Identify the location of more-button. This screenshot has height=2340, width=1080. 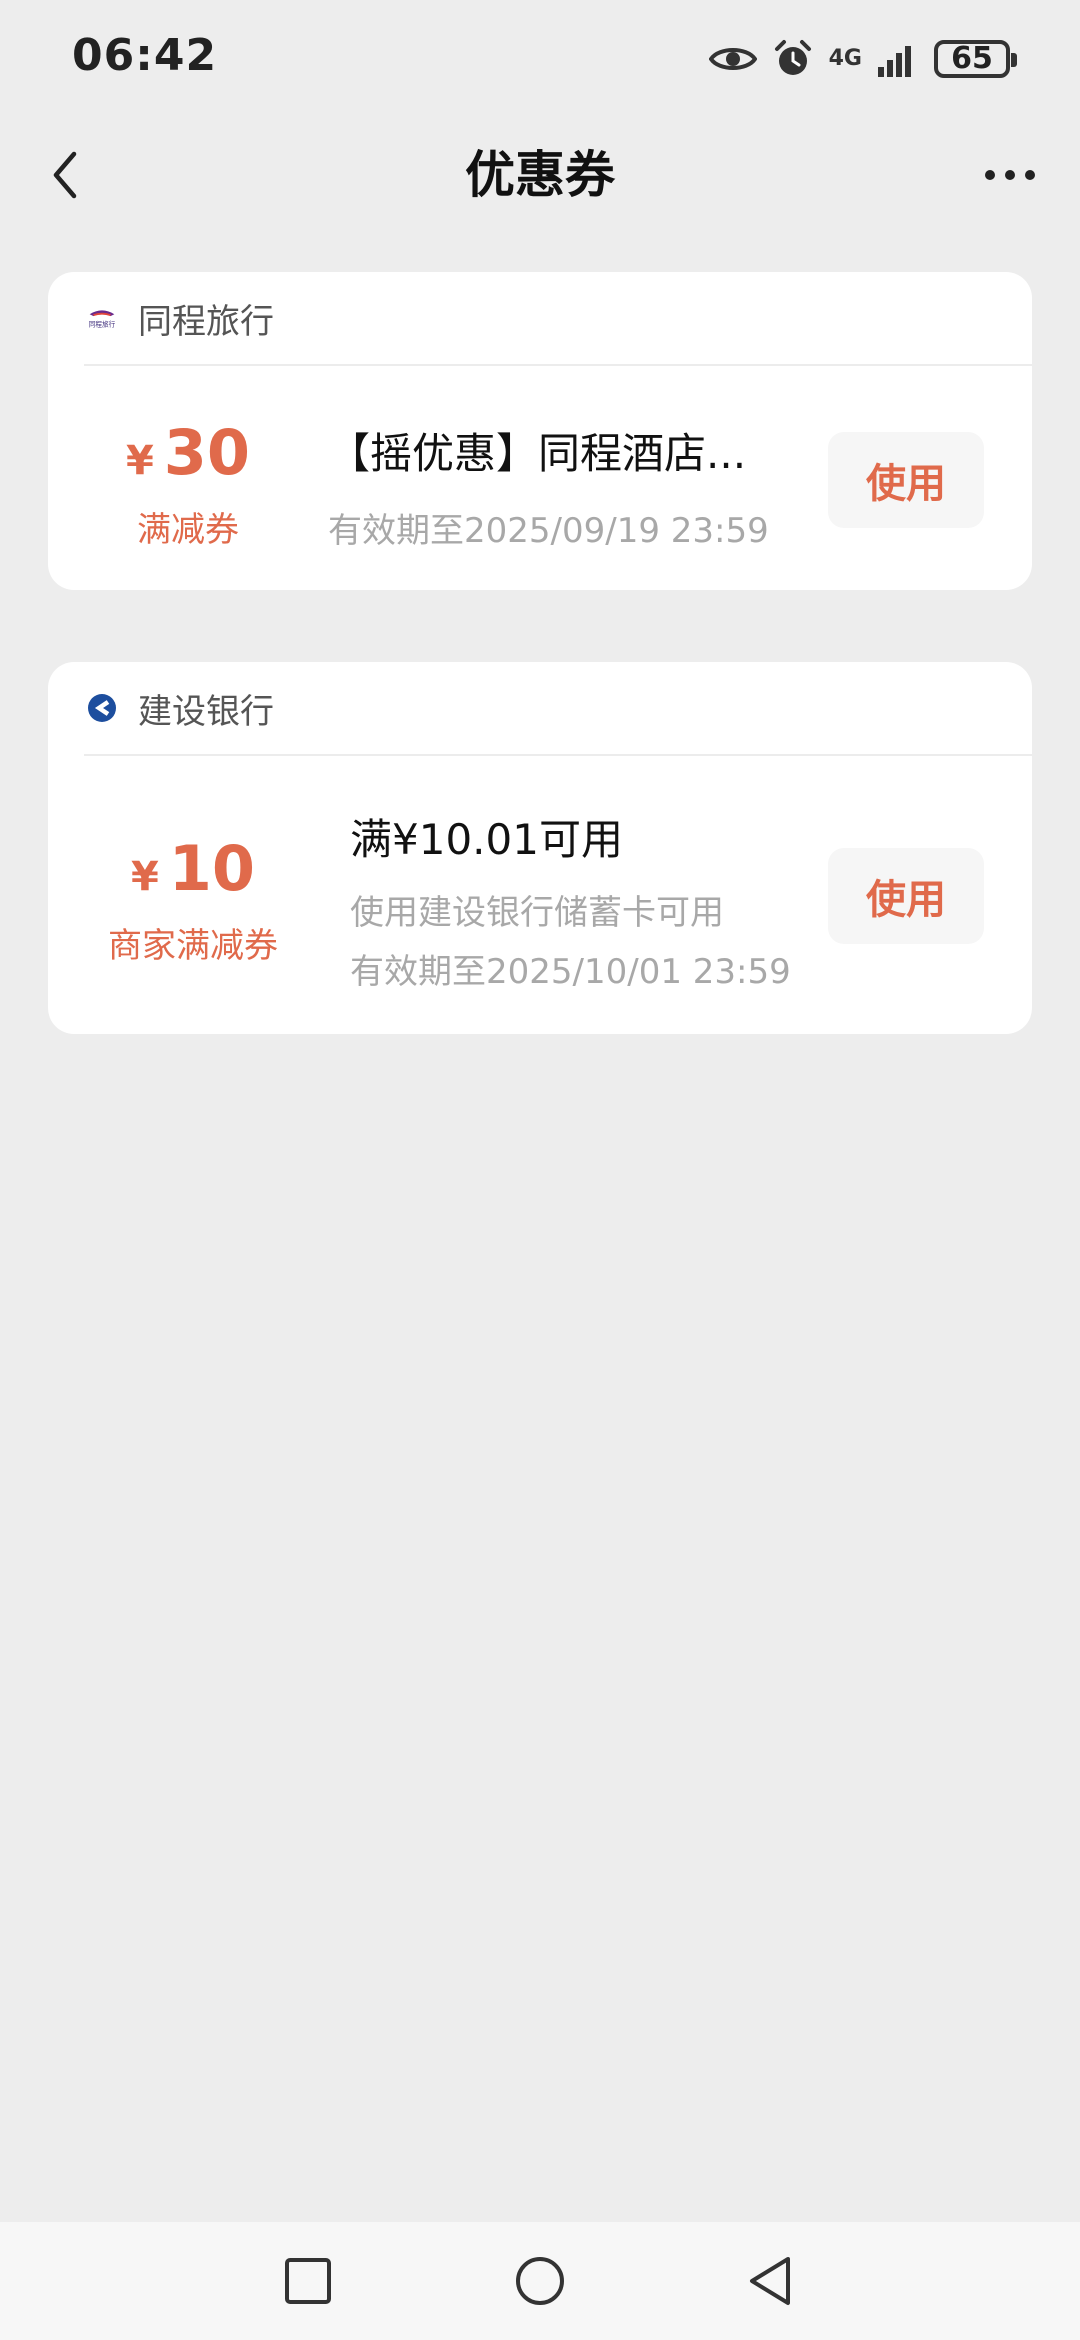
(1010, 175).